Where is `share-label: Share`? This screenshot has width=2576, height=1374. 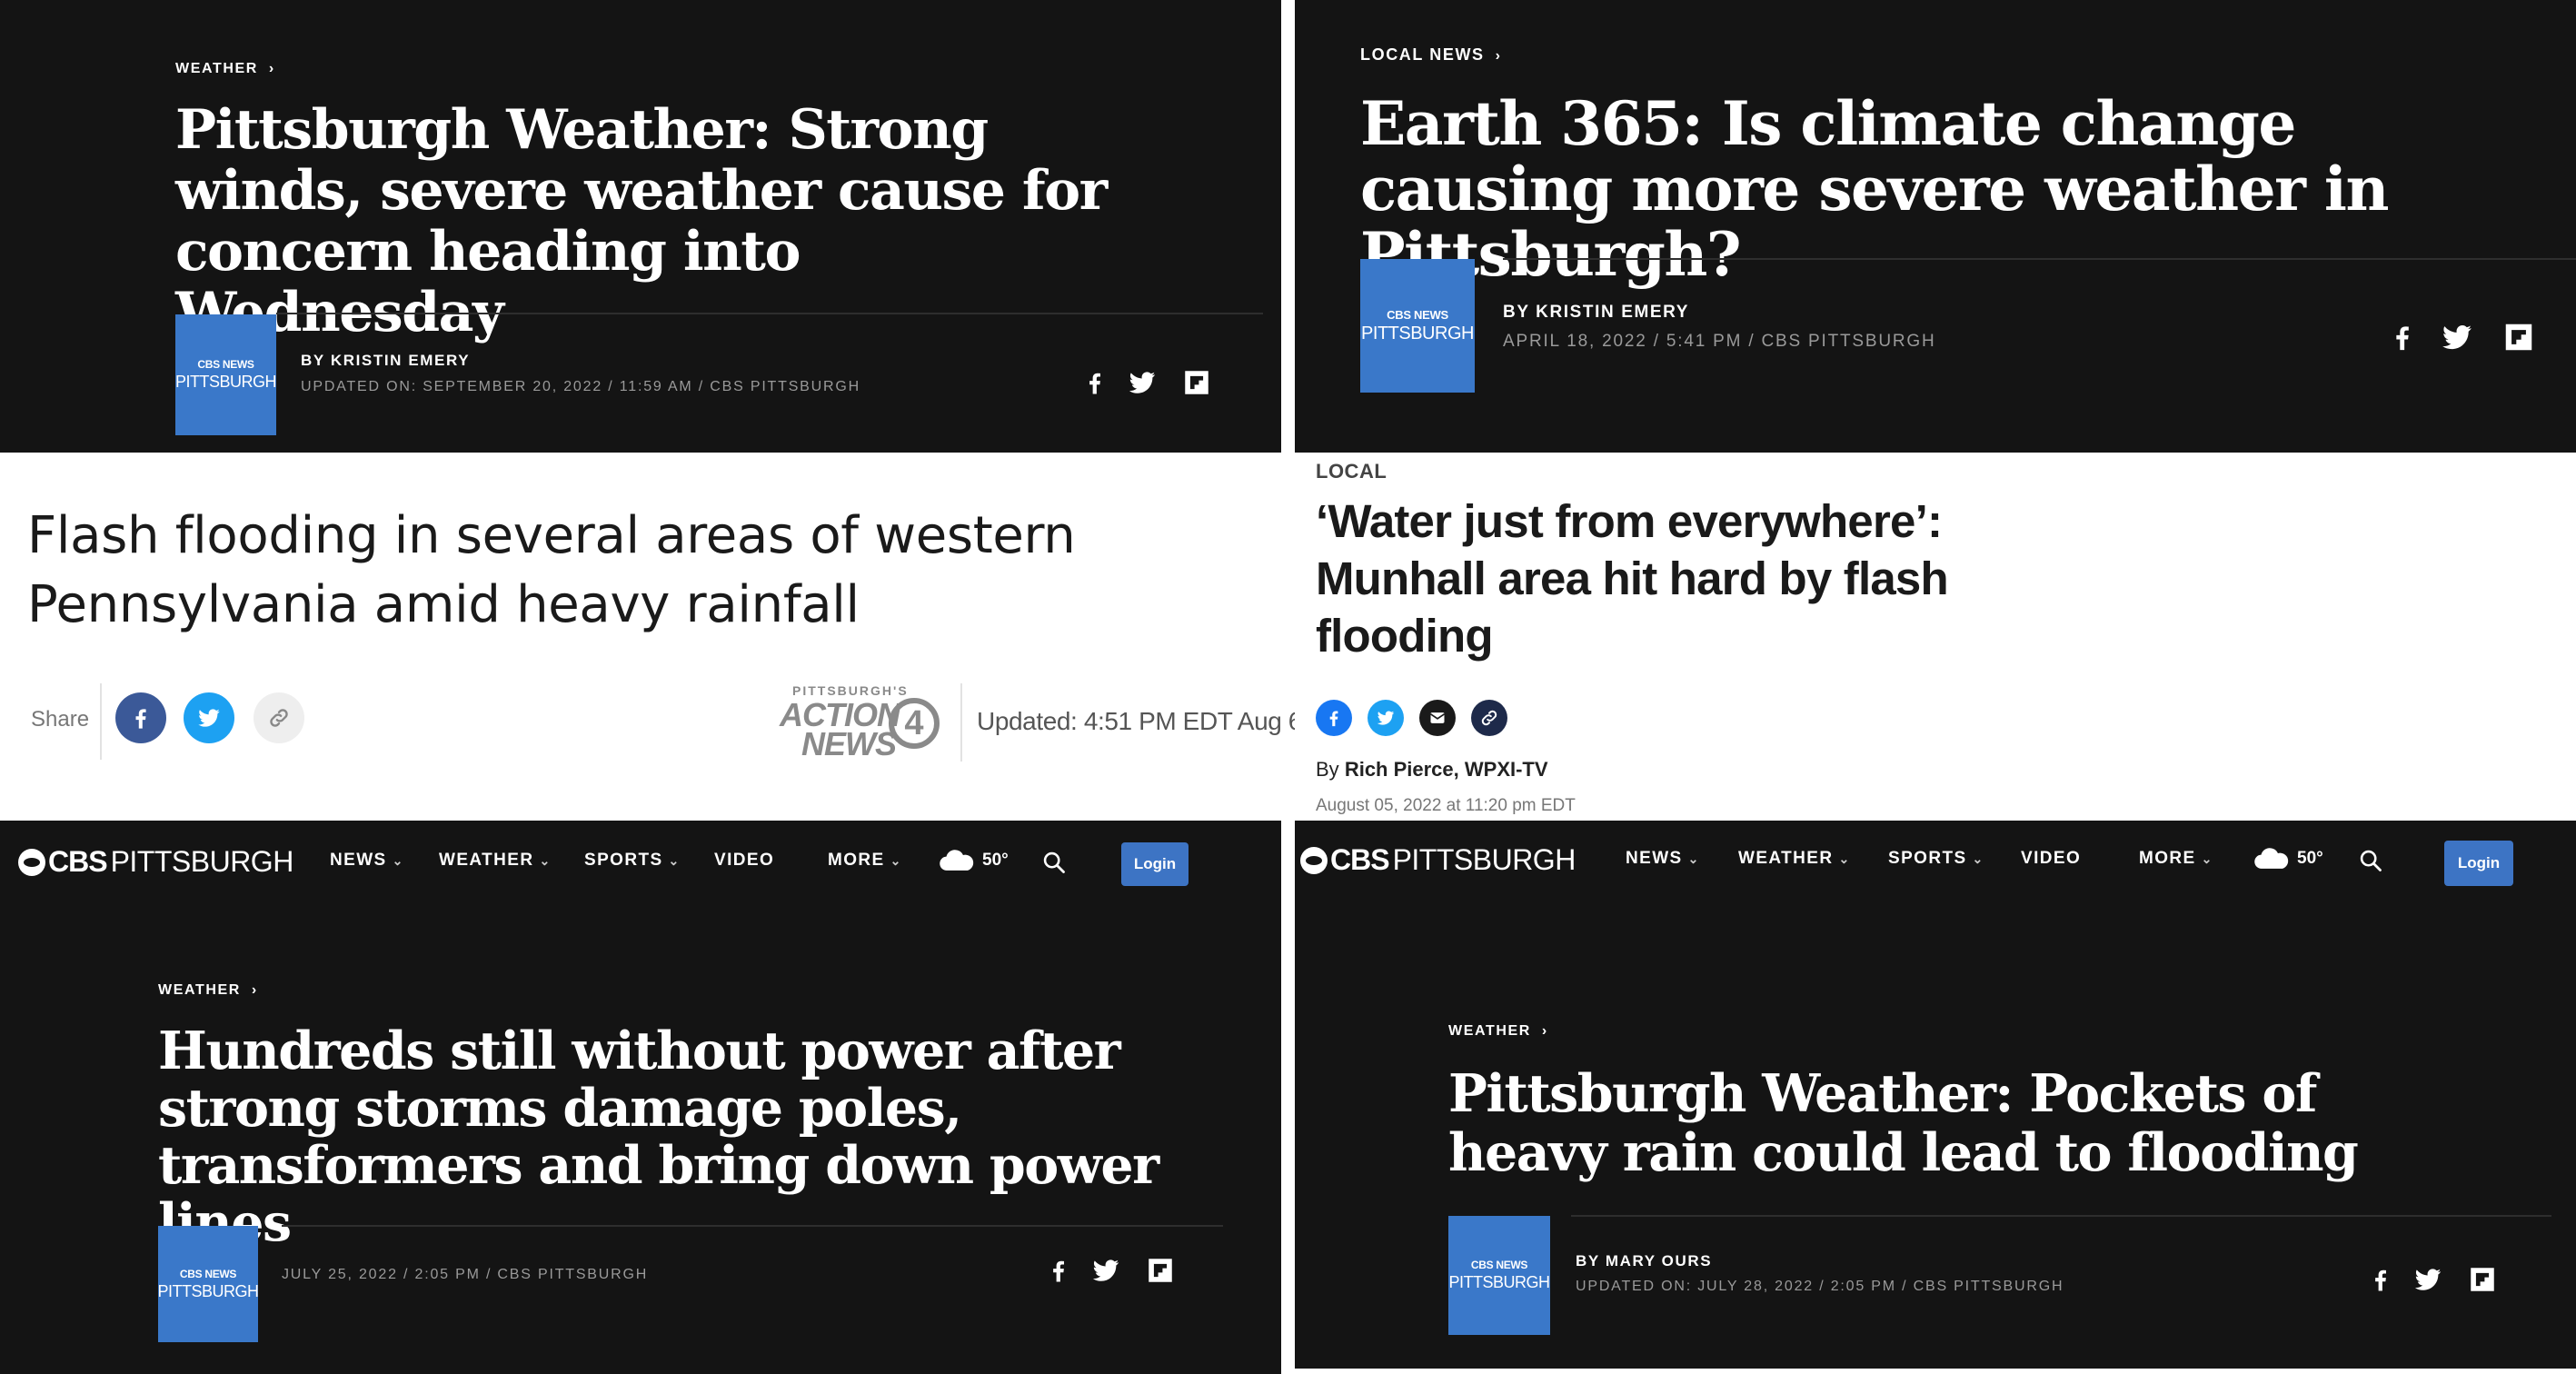
share-label: Share is located at coordinates (60, 719).